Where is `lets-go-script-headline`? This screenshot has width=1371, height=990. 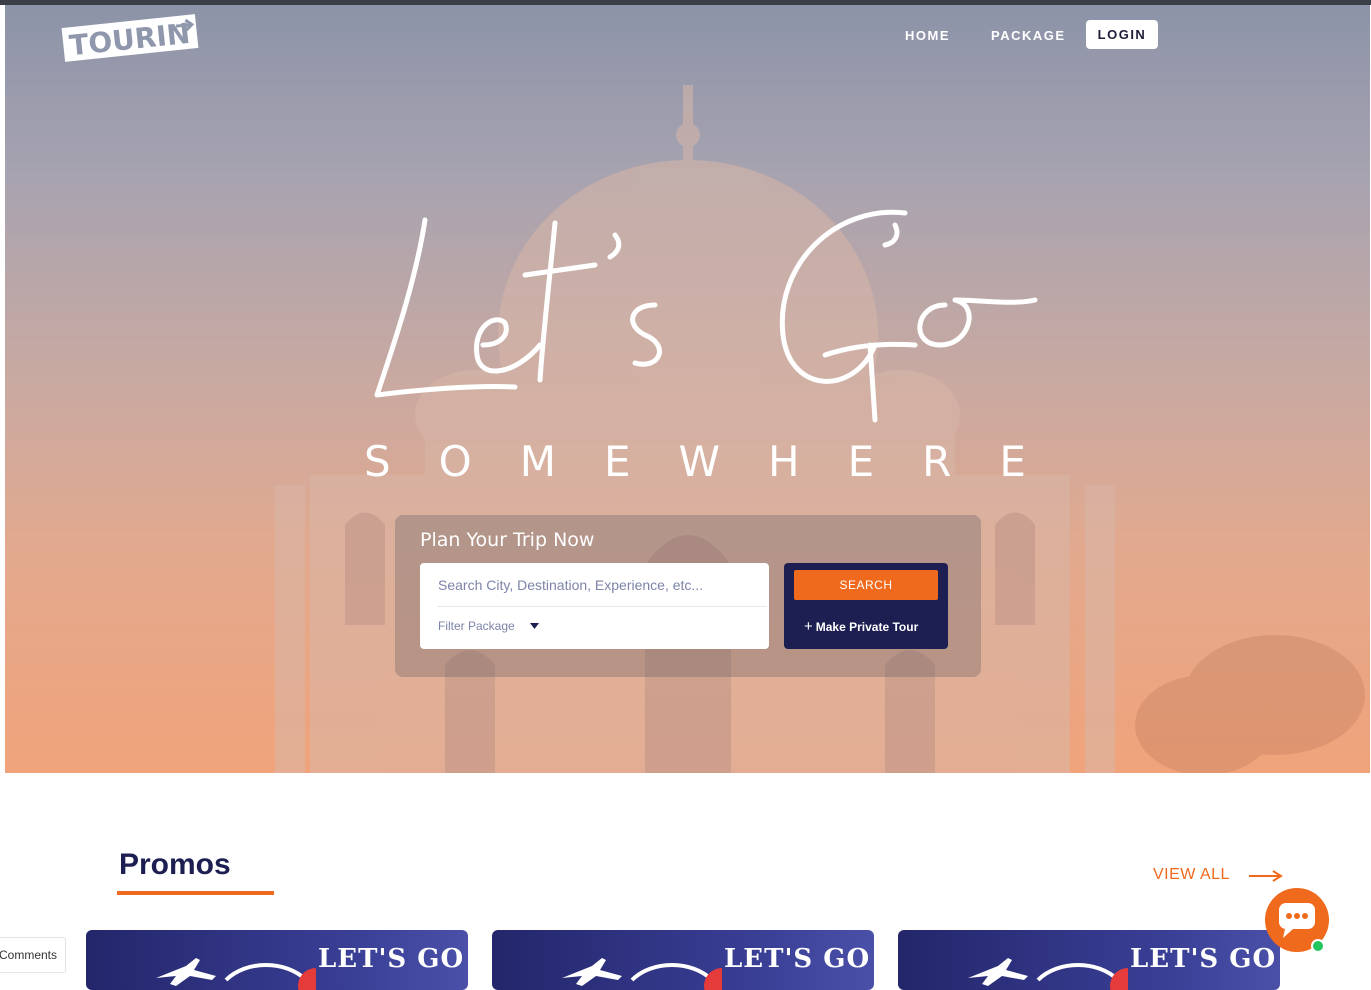
lets-go-script-headline is located at coordinates (706, 316).